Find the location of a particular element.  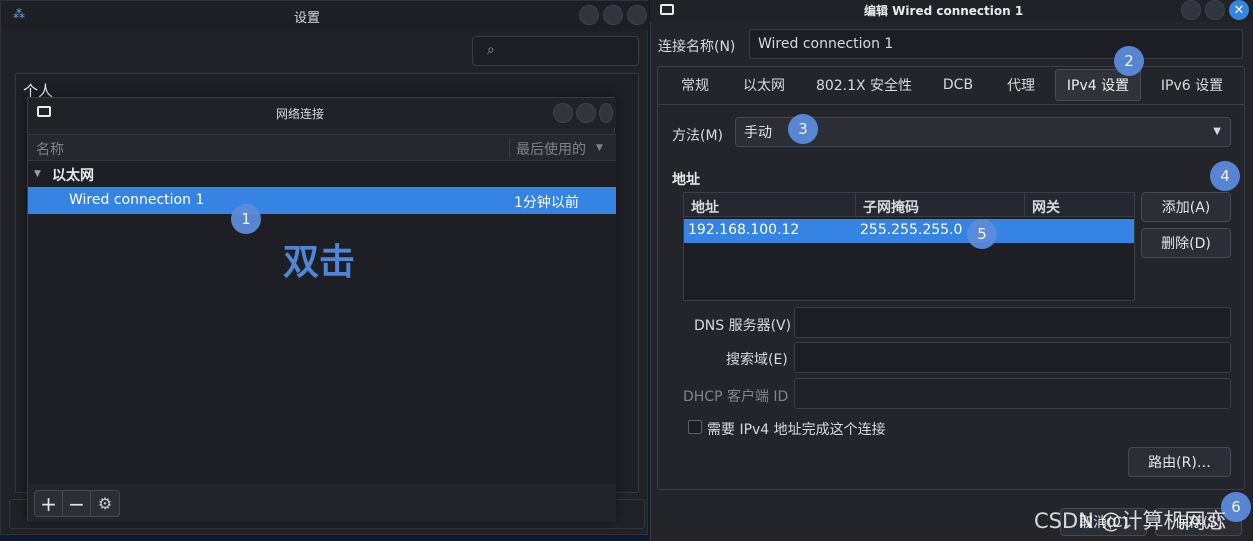

editor-maximize-button is located at coordinates (1215, 10).